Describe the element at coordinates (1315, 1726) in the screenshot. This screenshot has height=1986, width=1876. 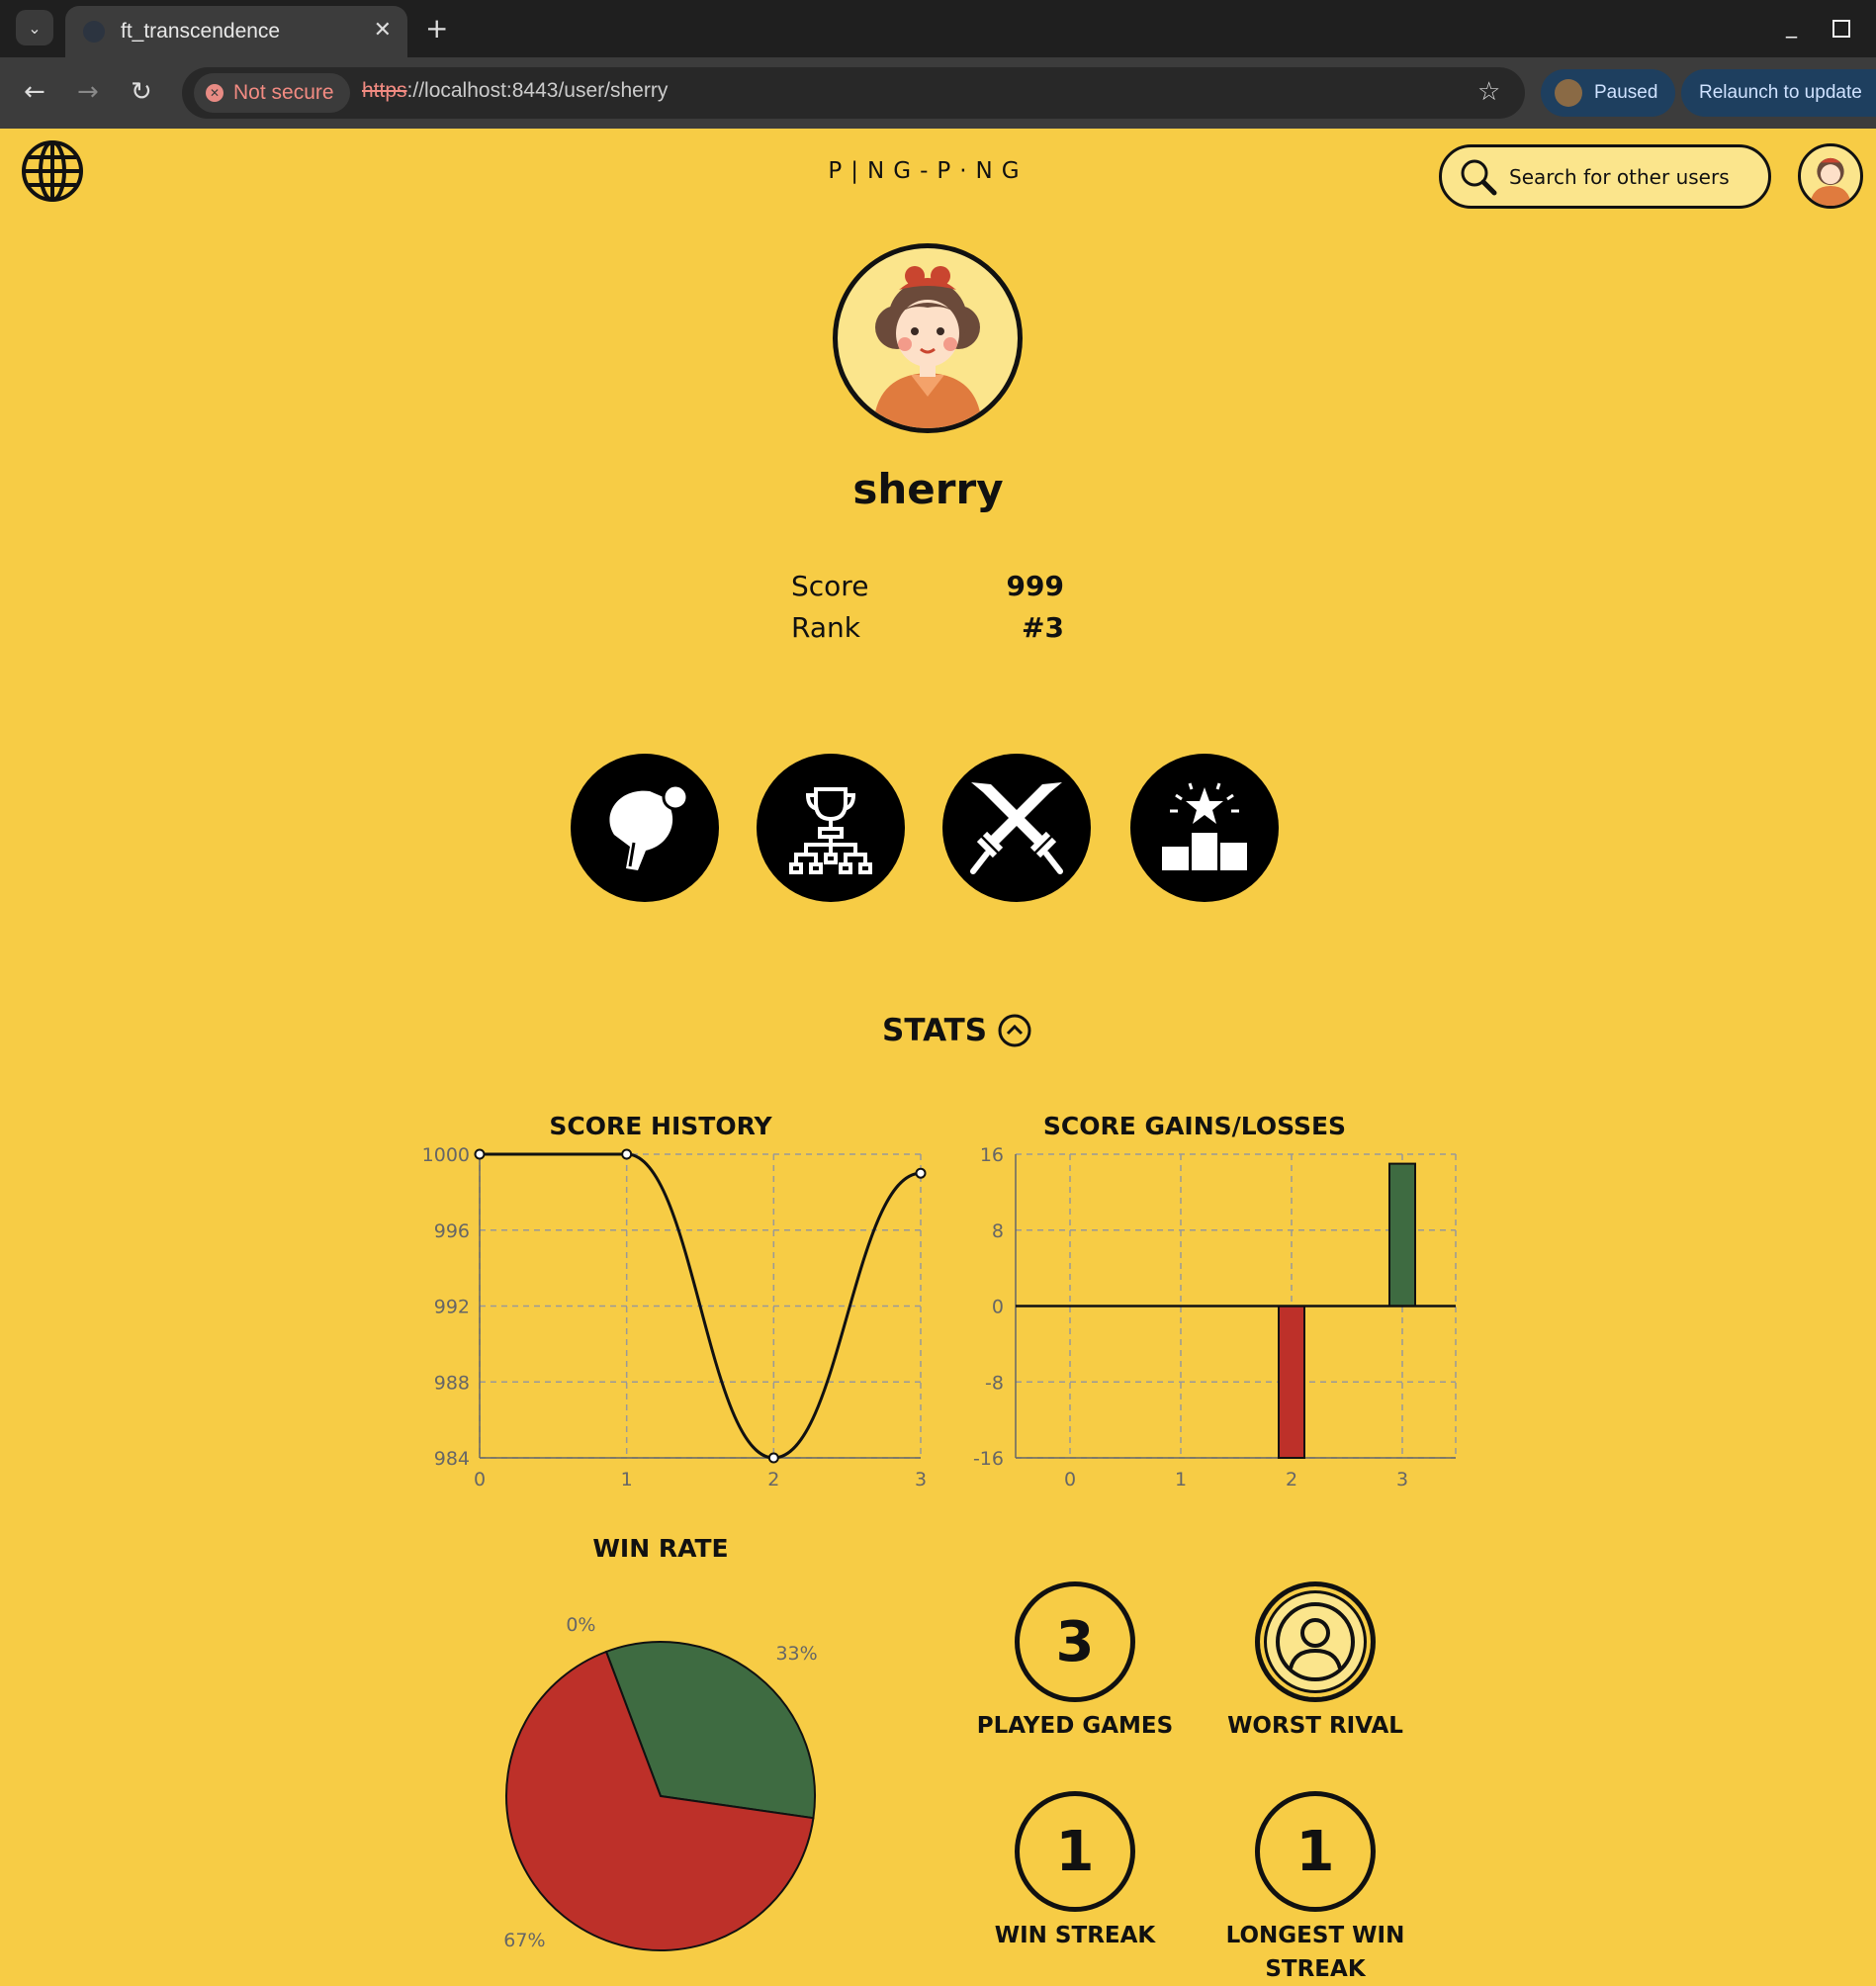
I see `worst-rival-label: WORST RIVAL` at that location.